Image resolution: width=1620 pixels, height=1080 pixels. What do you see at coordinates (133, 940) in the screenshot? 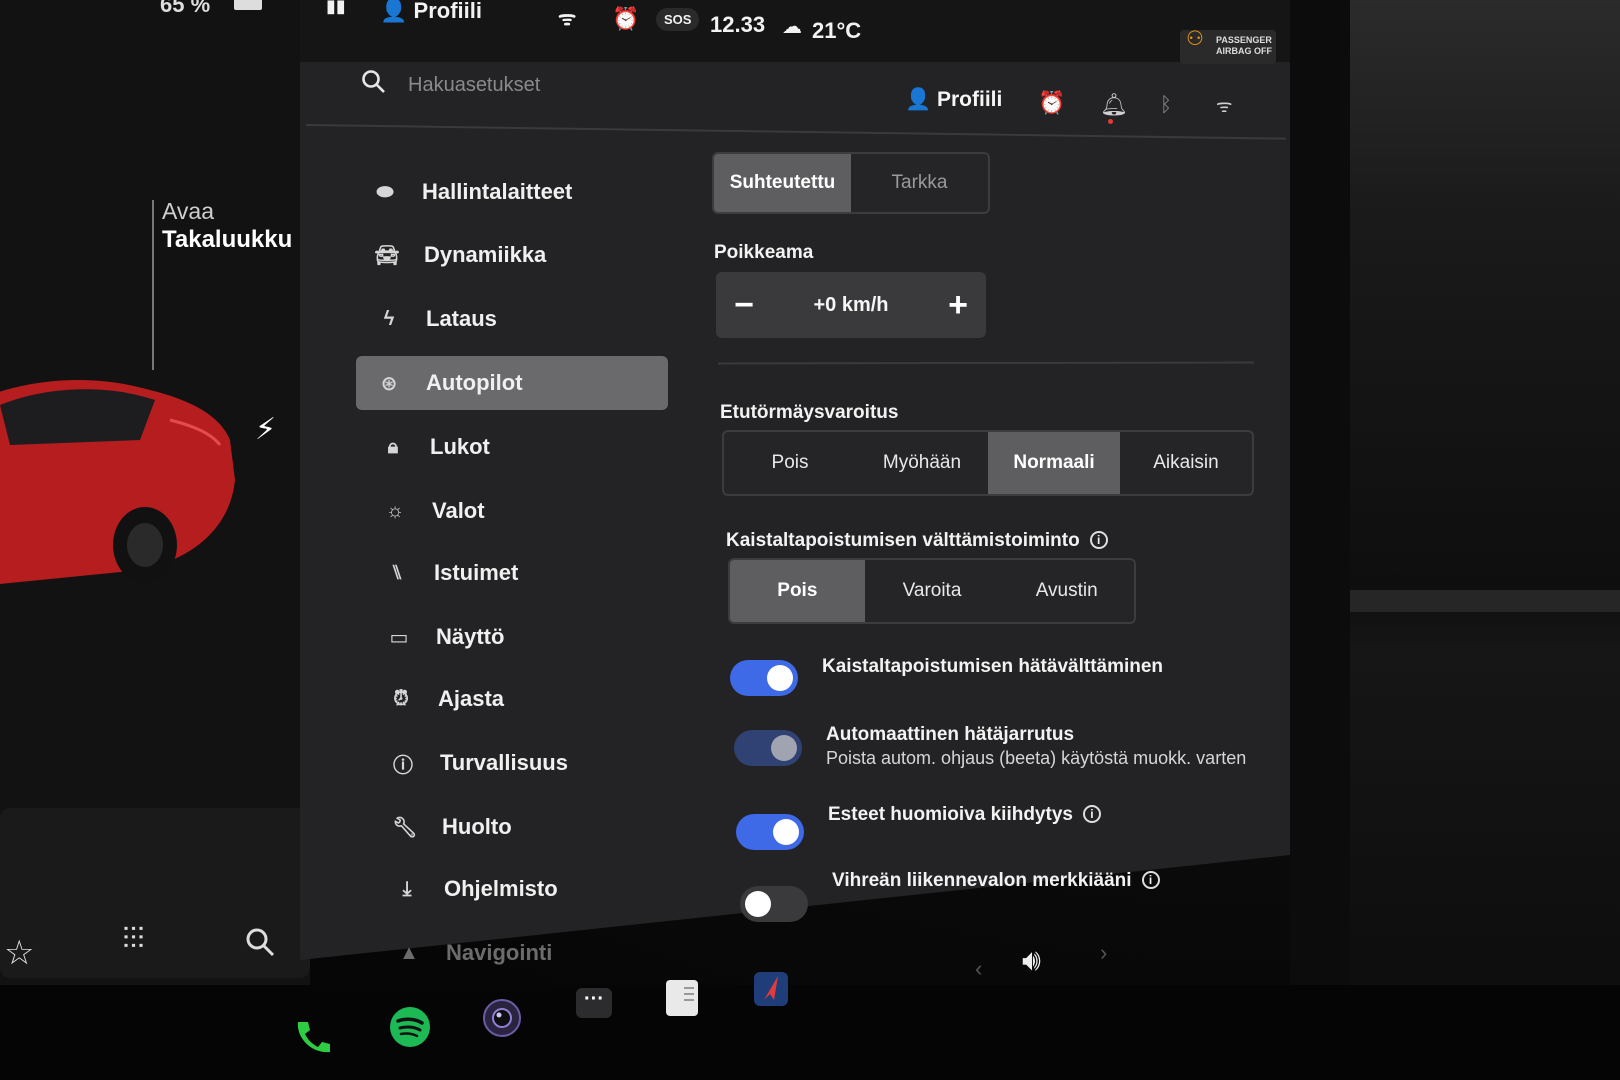
I see `sliders-icon: ⫶⫶⫶` at bounding box center [133, 940].